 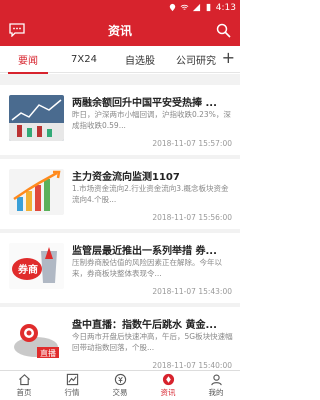 What do you see at coordinates (36, 118) in the screenshot?
I see `thumb-chart-icon` at bounding box center [36, 118].